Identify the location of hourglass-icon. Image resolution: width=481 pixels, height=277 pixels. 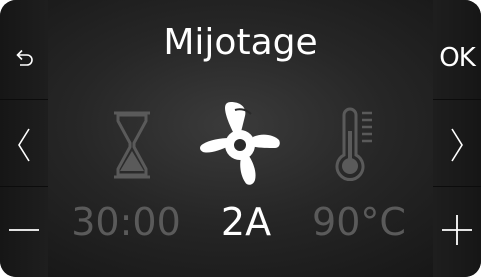
(132, 145).